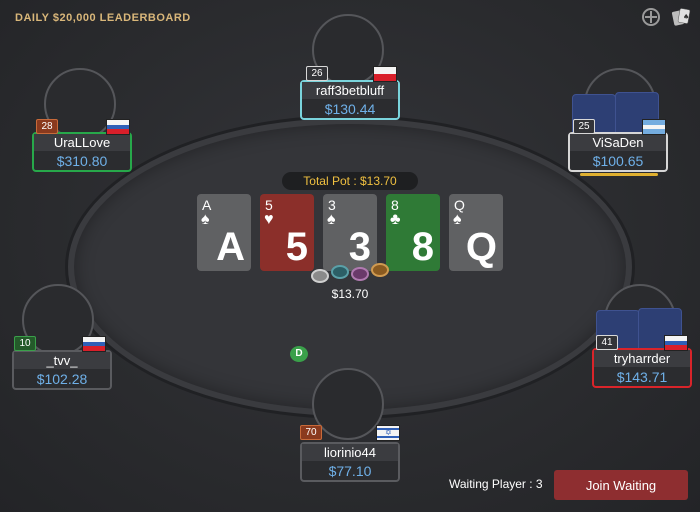  I want to click on player-level-badge: 10, so click(25, 343).